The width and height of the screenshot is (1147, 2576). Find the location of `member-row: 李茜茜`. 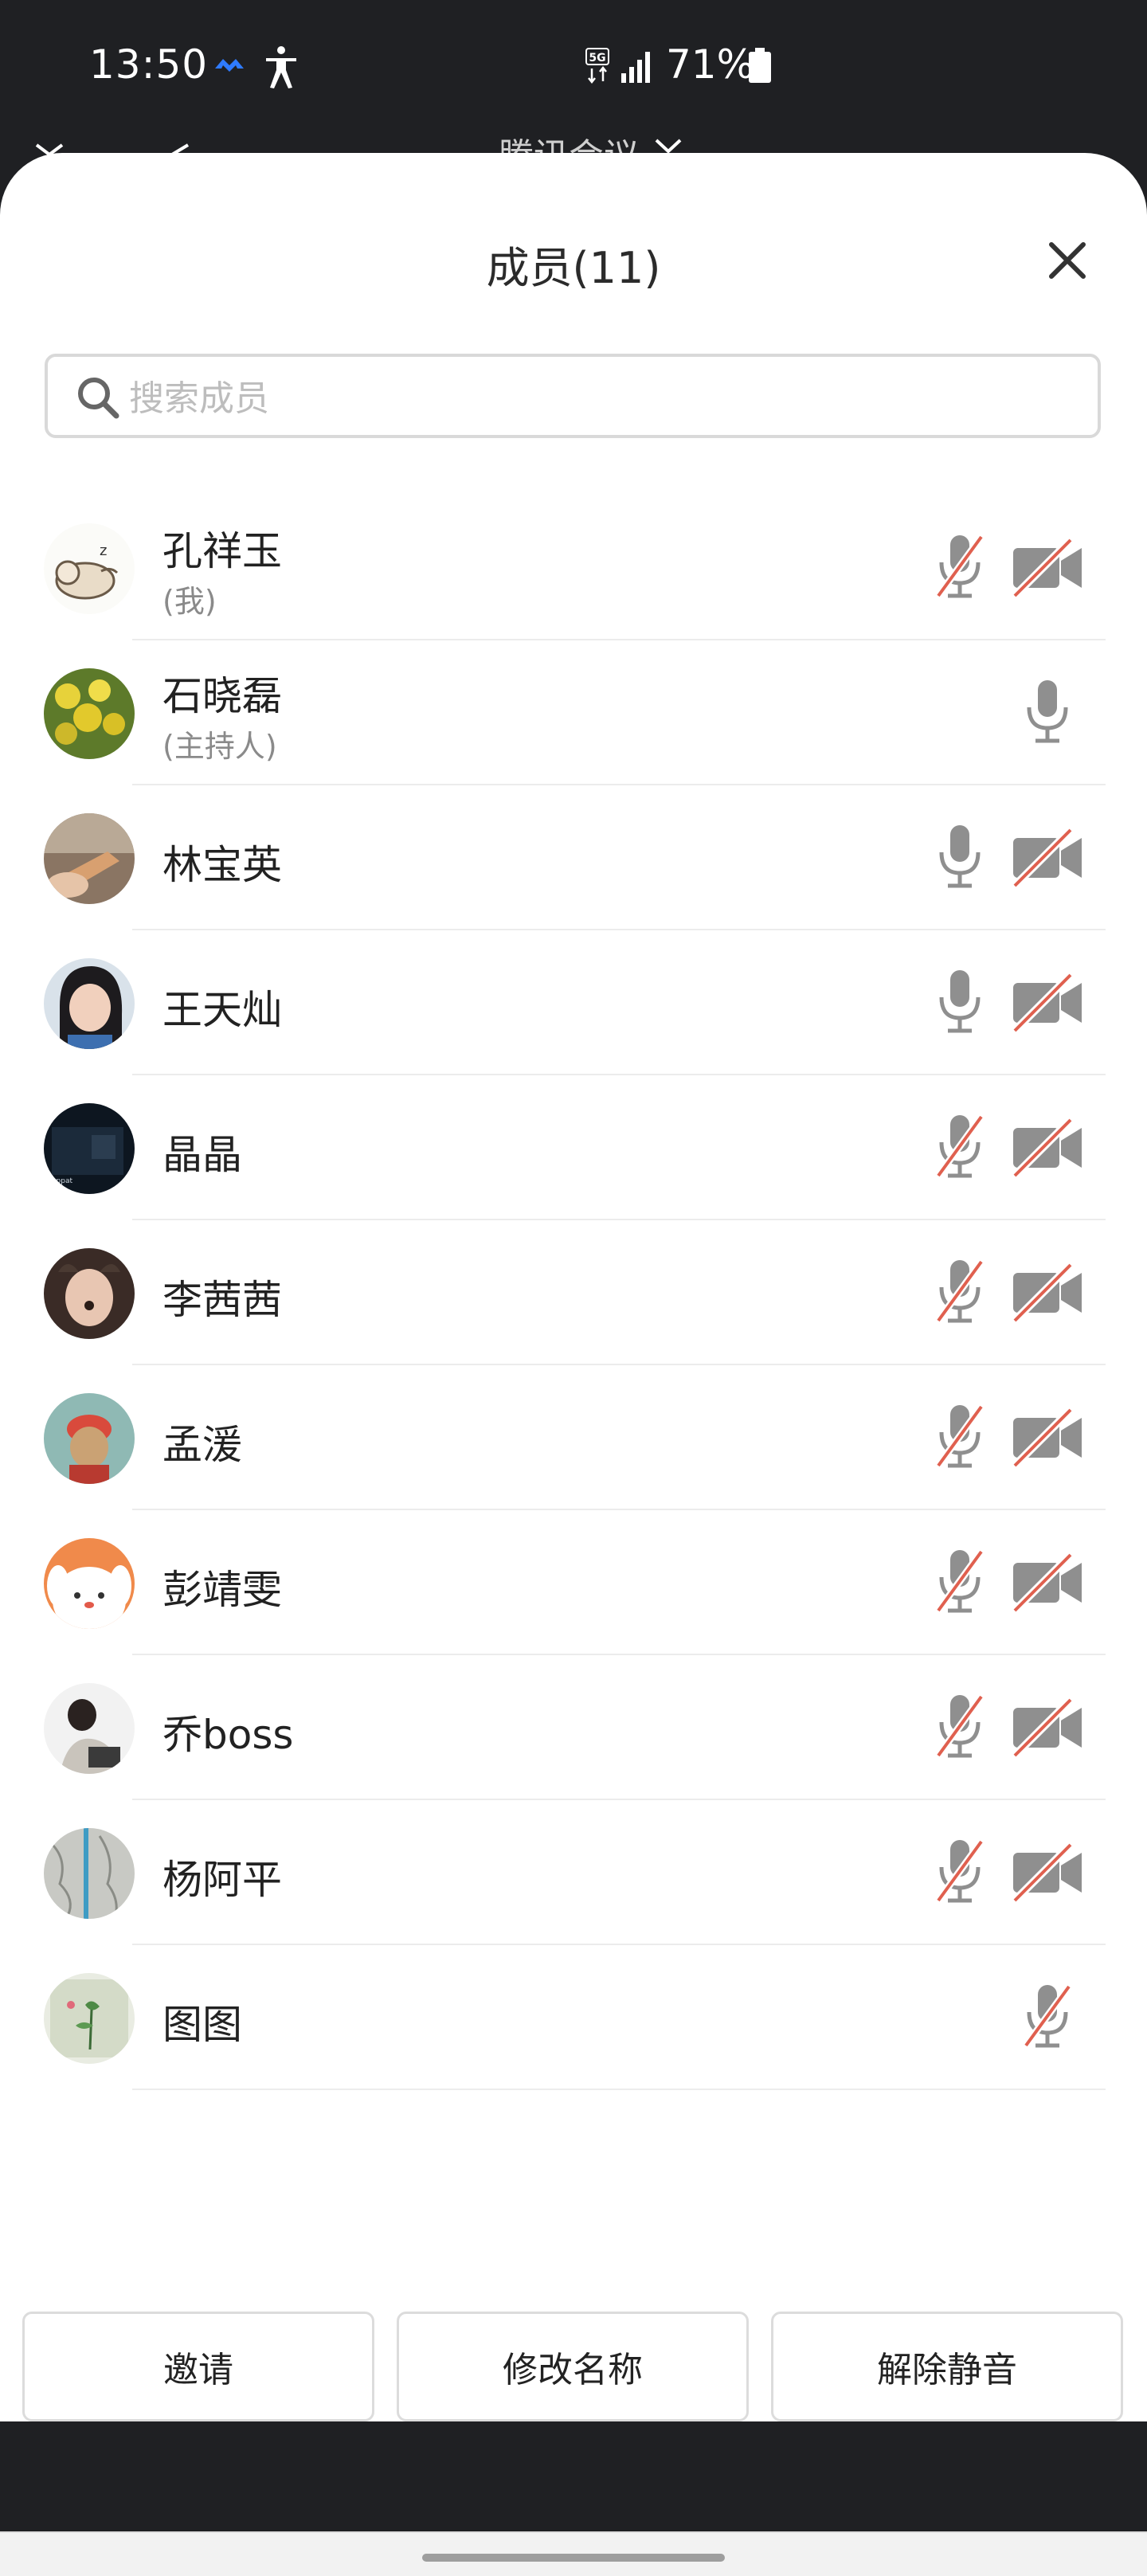

member-row: 李茜茜 is located at coordinates (573, 1292).